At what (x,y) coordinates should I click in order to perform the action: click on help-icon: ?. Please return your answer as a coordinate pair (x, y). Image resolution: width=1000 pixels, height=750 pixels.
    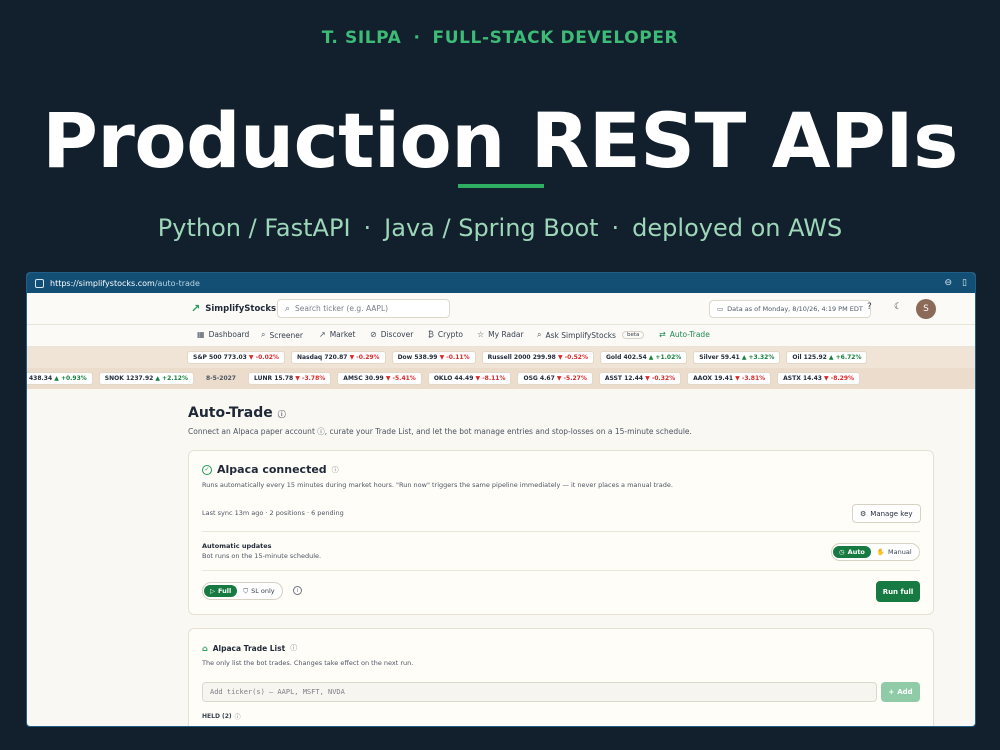
    Looking at the image, I should click on (869, 307).